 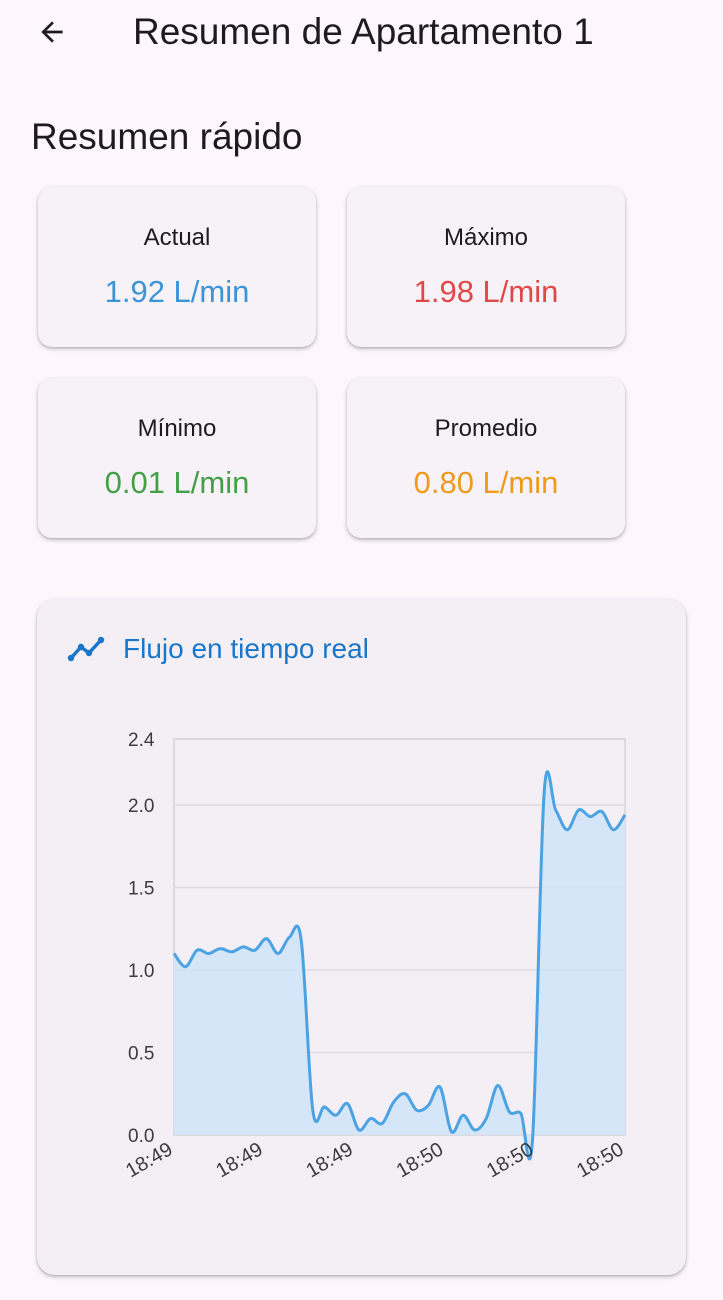 I want to click on stat-label: Promedio, so click(x=486, y=428).